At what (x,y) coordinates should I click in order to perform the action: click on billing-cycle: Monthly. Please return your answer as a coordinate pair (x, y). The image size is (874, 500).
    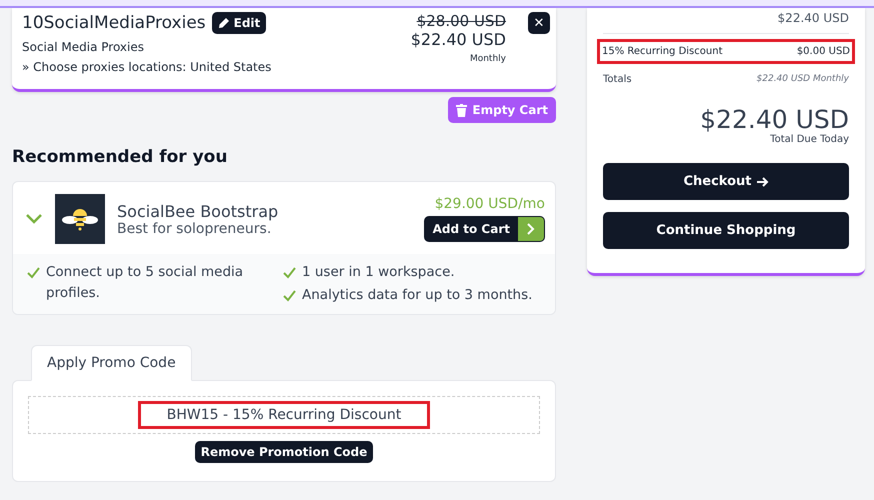
    Looking at the image, I should click on (488, 59).